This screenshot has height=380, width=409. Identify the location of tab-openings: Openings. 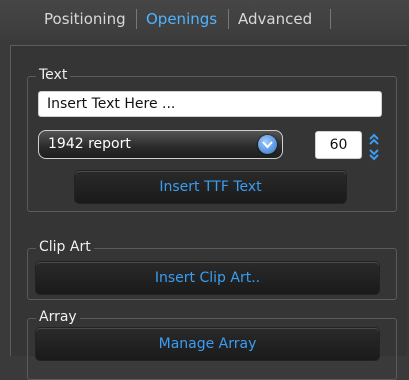
(181, 19).